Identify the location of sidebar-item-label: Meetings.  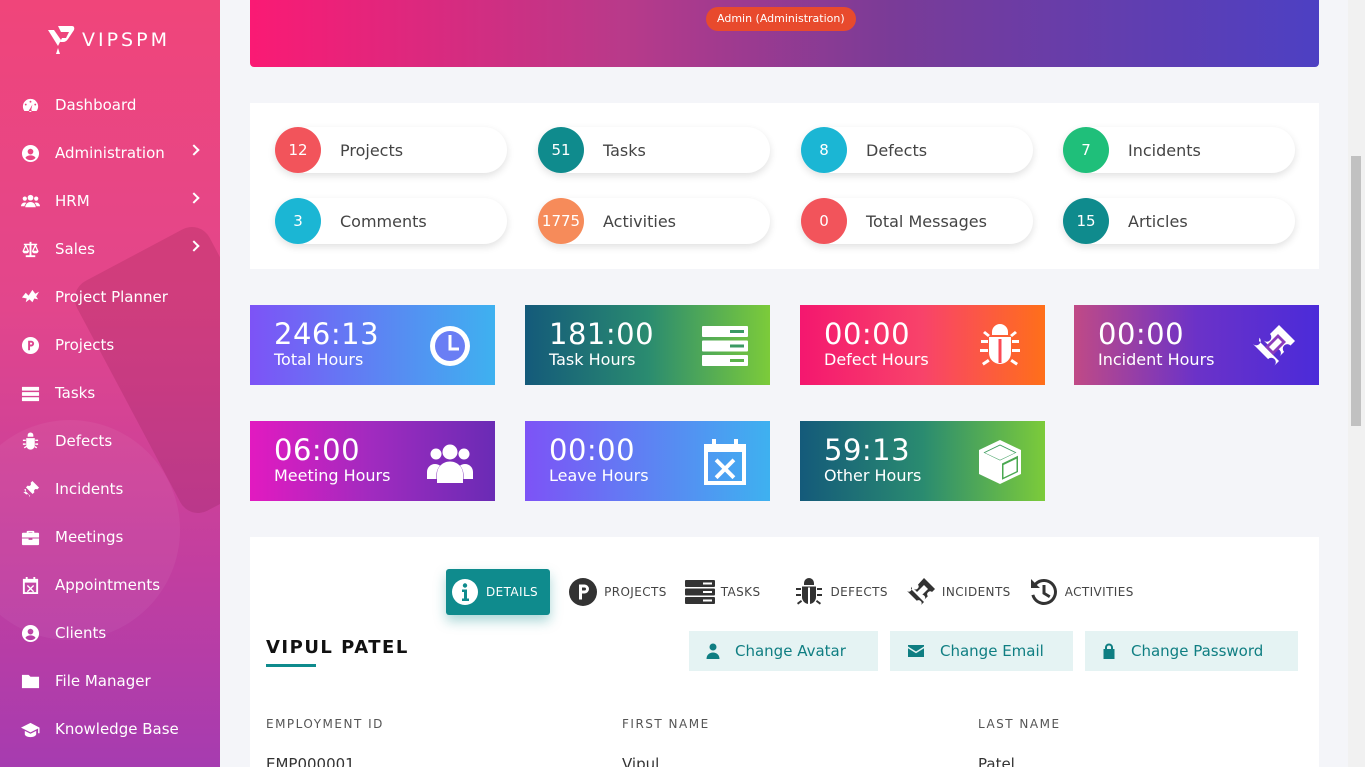
(89, 537).